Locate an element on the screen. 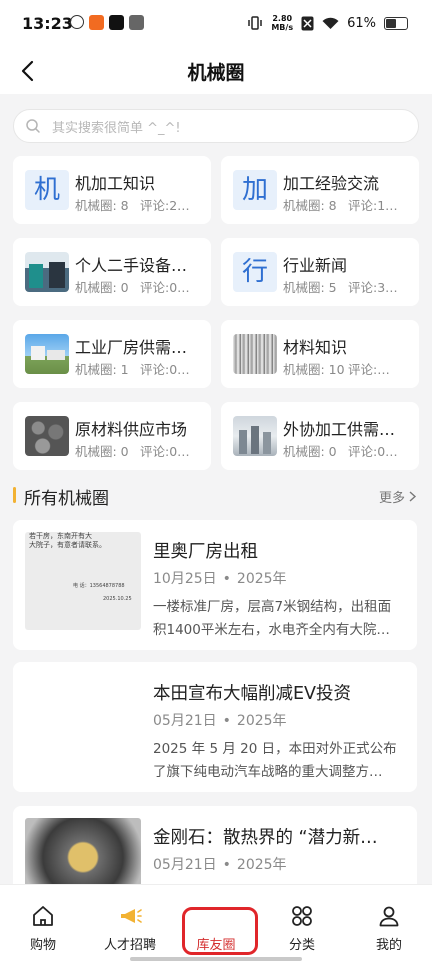 This screenshot has width=432, height=965. page-title: 机械圈 is located at coordinates (216, 73).